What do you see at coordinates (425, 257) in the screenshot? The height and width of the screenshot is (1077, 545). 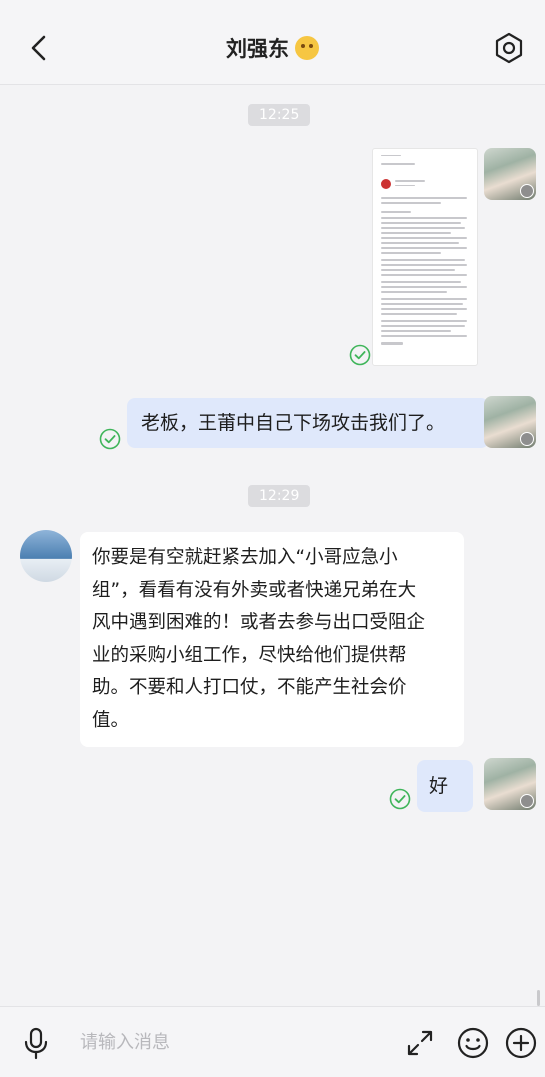 I see `image-message-screenshot` at bounding box center [425, 257].